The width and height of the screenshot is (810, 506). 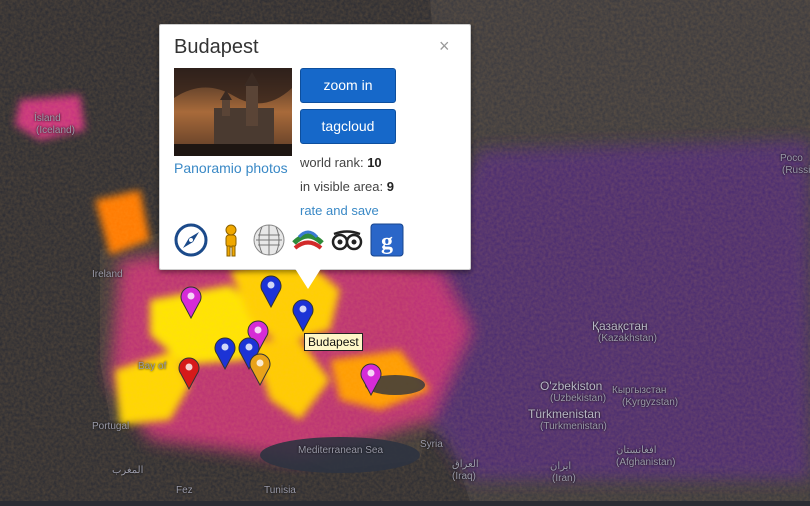 I want to click on info-window-title: Budapest, so click(x=216, y=47).